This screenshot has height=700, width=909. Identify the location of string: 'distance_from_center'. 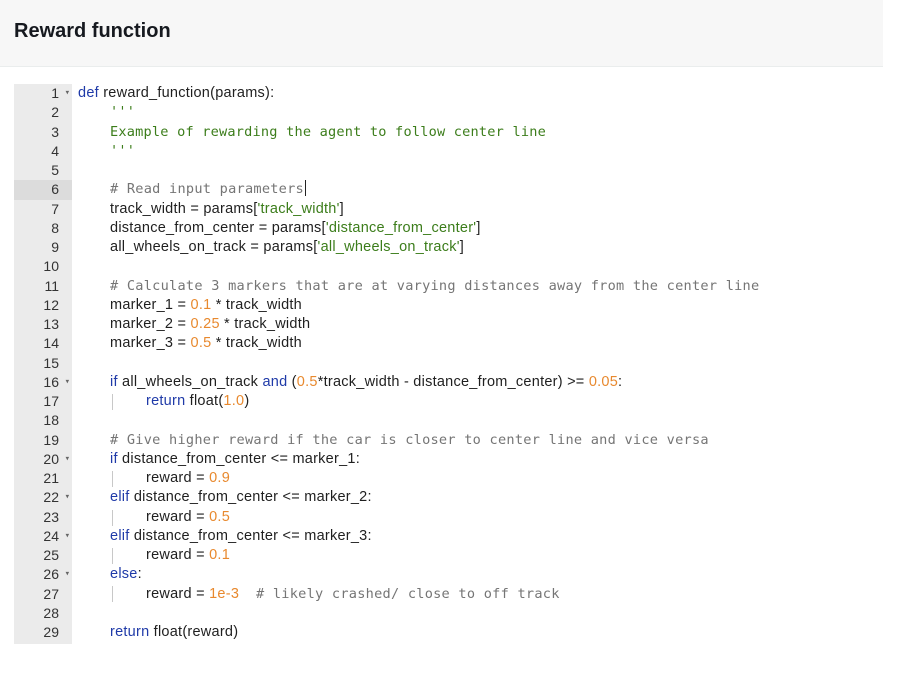
(401, 227).